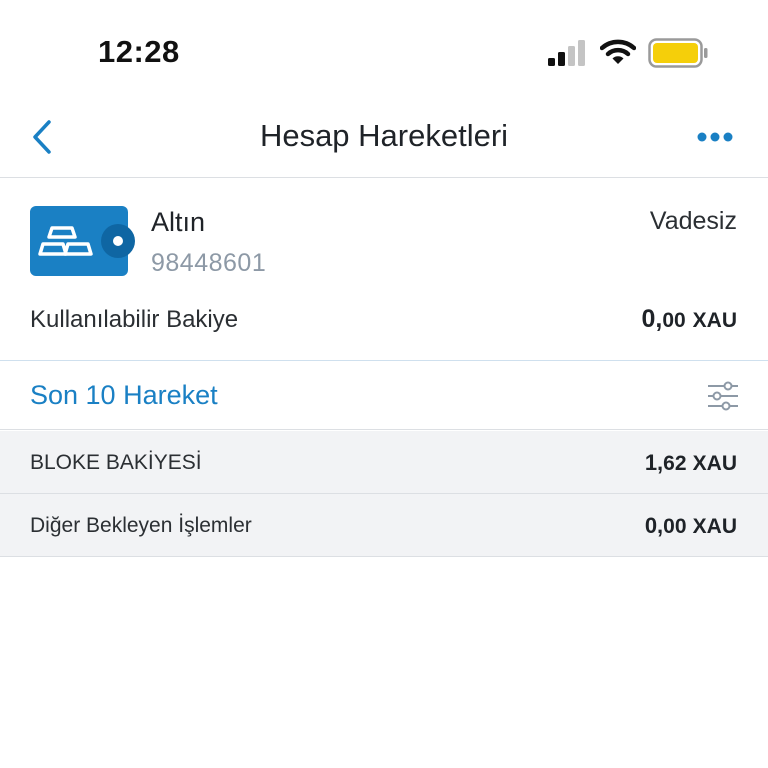 The image size is (768, 768). I want to click on list-item: Diğer Bekleyen İşlemler 0,00 XAU, so click(384, 525).